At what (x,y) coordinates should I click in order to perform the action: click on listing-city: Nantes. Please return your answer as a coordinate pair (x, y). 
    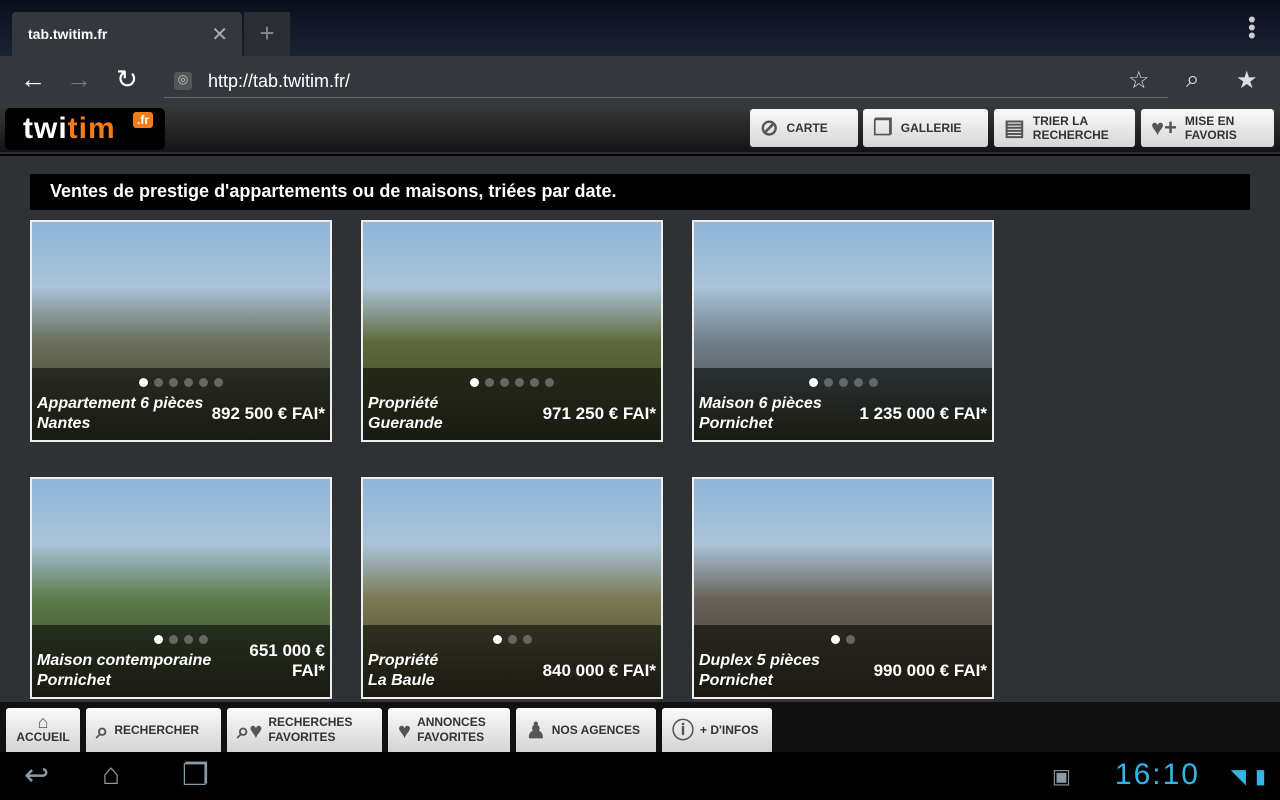
    Looking at the image, I should click on (64, 423).